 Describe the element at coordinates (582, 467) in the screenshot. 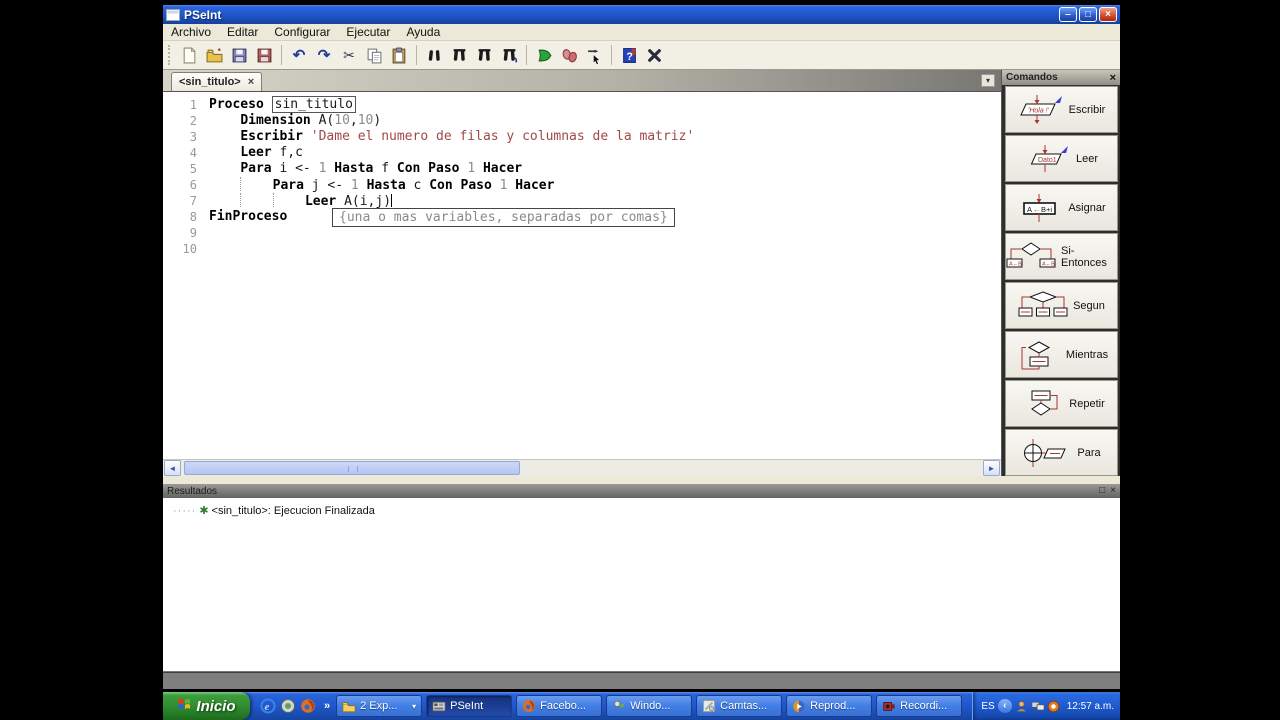

I see `horizontal-scrollbar: ◄ ►` at that location.